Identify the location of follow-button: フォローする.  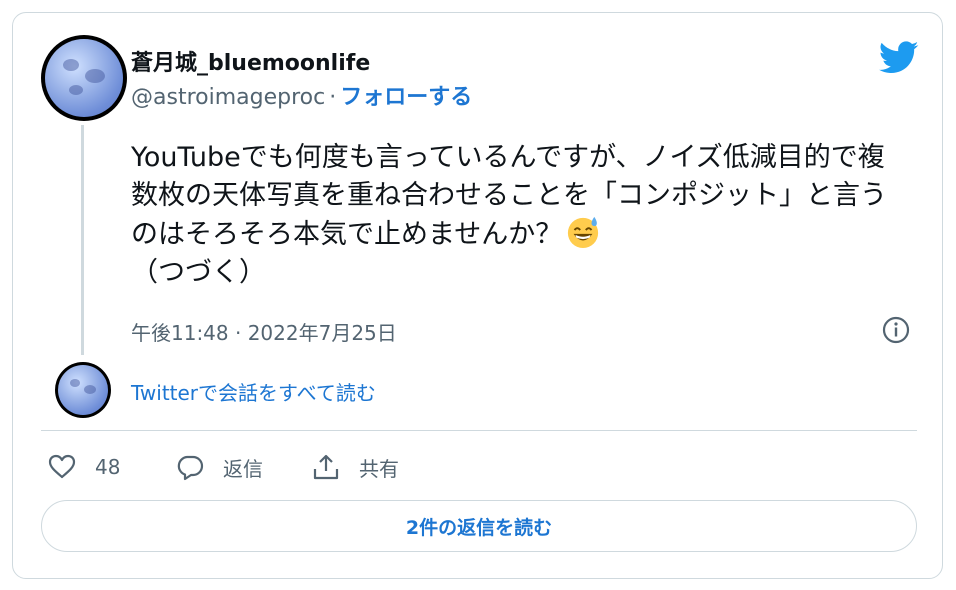
(406, 97).